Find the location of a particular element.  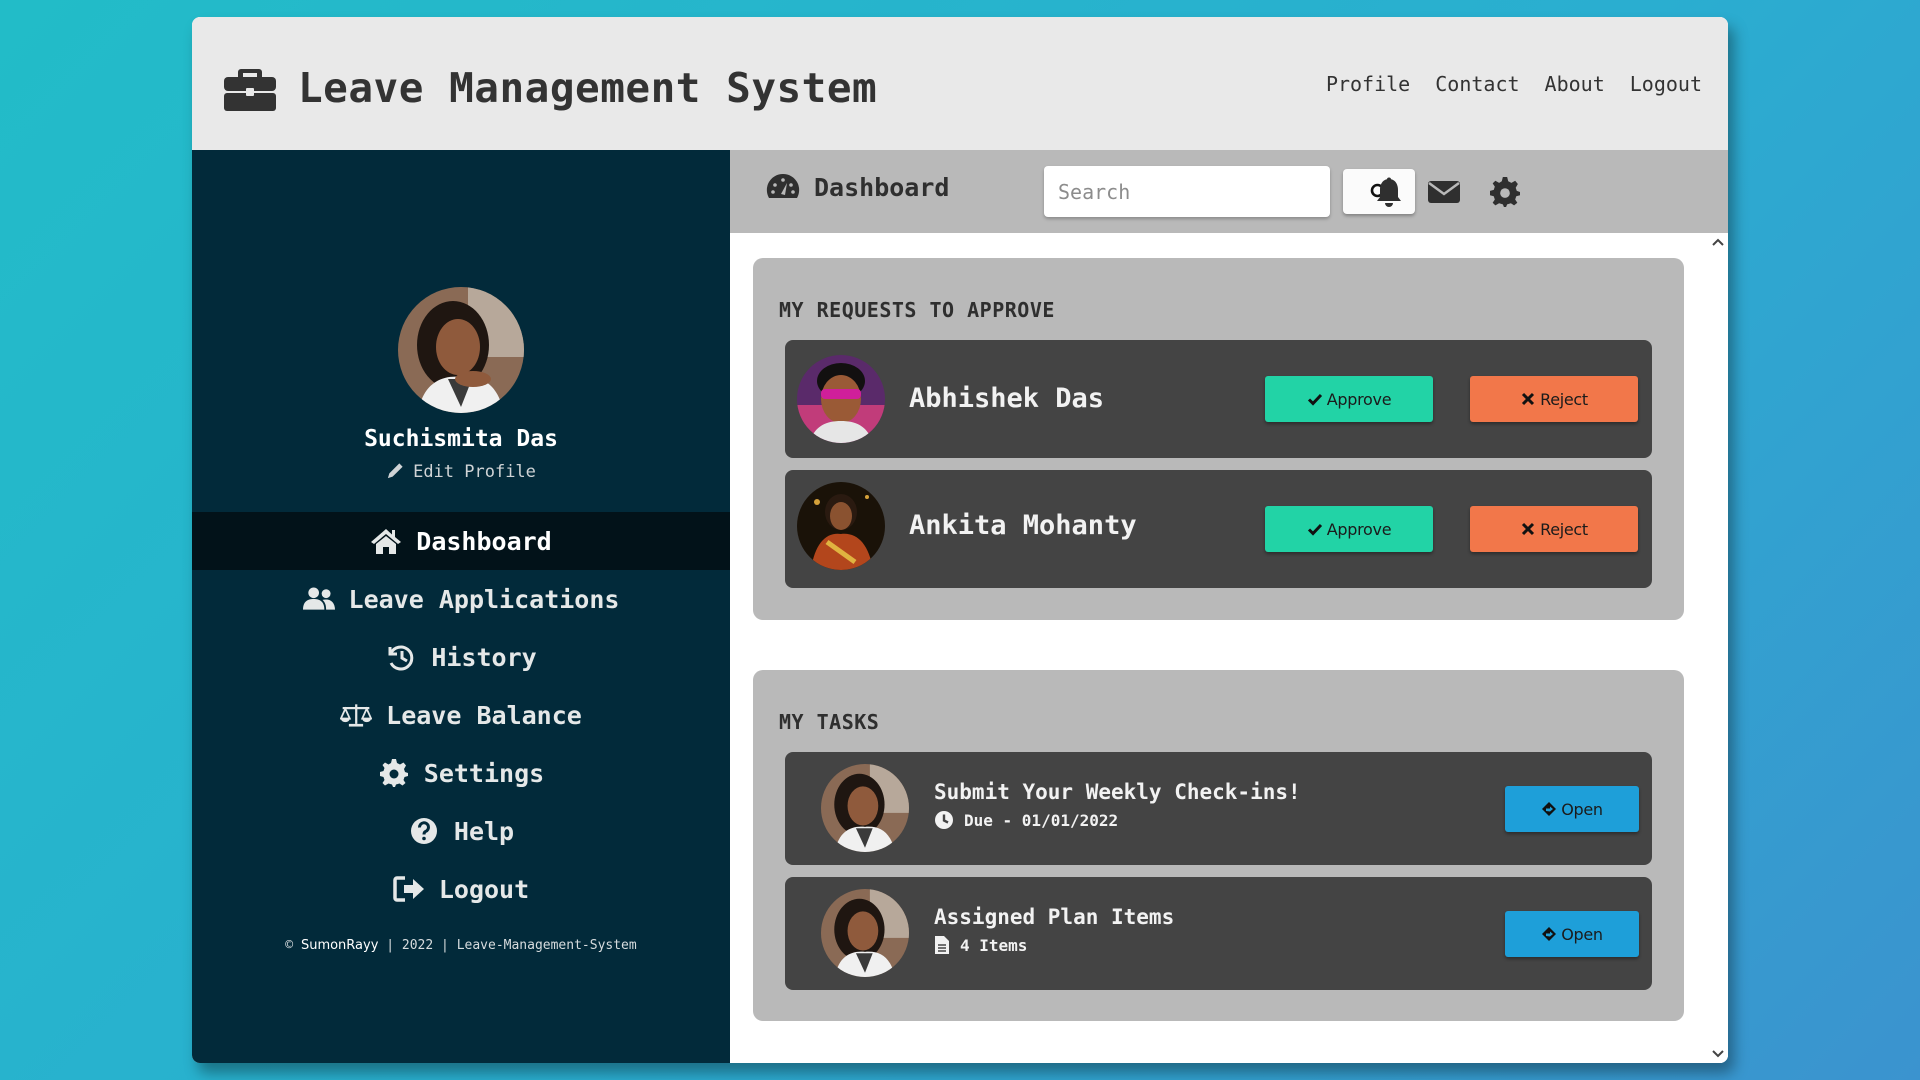

nav-profile-link: Profile is located at coordinates (1368, 84).